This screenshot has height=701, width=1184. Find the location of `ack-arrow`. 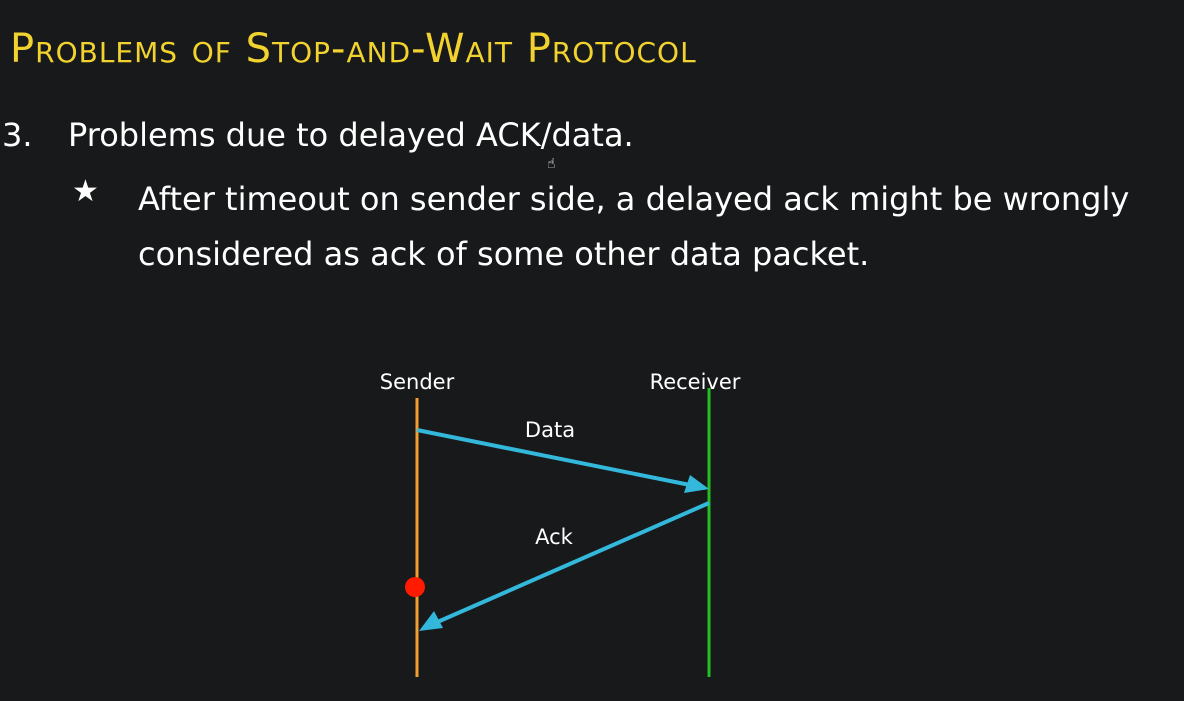

ack-arrow is located at coordinates (567, 565).